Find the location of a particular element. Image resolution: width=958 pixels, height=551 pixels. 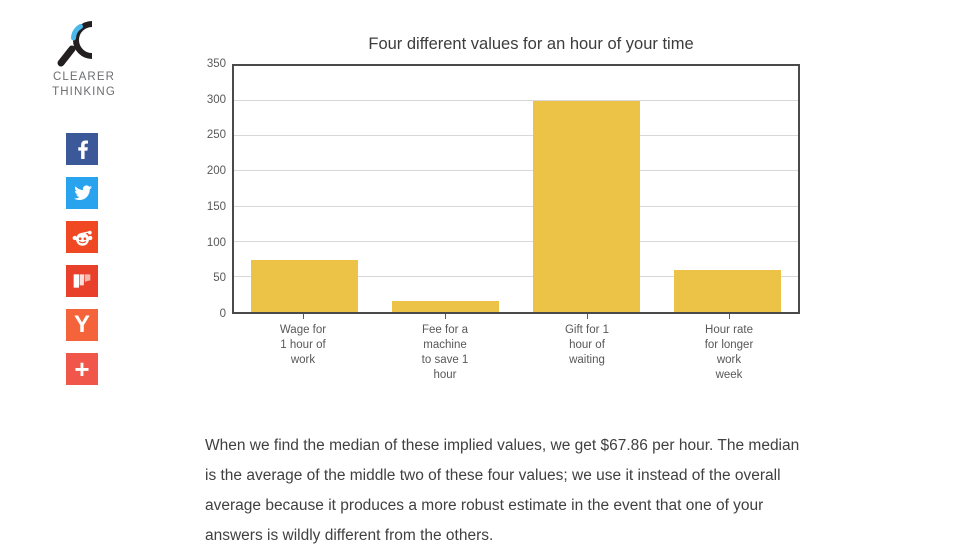

y-axis-tick-label: 250 is located at coordinates (216, 135).